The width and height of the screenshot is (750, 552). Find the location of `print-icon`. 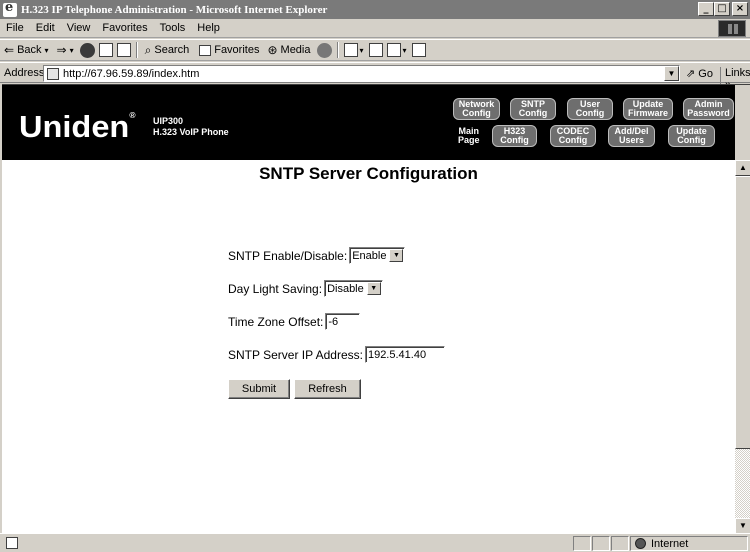

print-icon is located at coordinates (375, 50).